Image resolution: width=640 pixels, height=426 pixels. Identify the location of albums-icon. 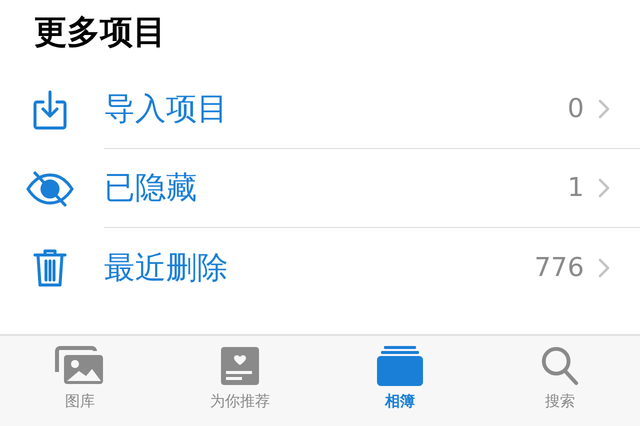
(400, 366).